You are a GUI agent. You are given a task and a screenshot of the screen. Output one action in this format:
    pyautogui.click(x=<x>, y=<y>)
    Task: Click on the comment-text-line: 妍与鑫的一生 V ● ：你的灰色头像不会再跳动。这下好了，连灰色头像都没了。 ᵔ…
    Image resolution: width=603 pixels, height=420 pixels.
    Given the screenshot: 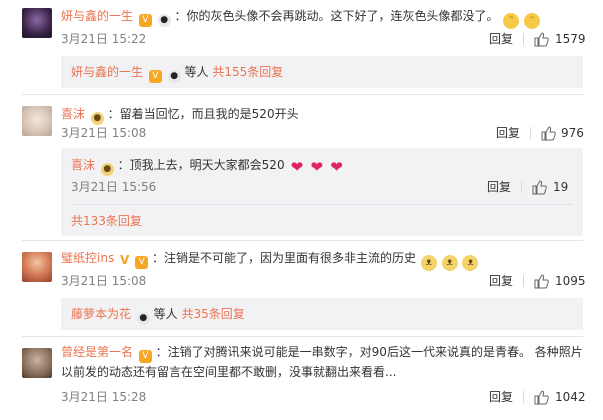 What is the action you would take?
    pyautogui.click(x=322, y=18)
    